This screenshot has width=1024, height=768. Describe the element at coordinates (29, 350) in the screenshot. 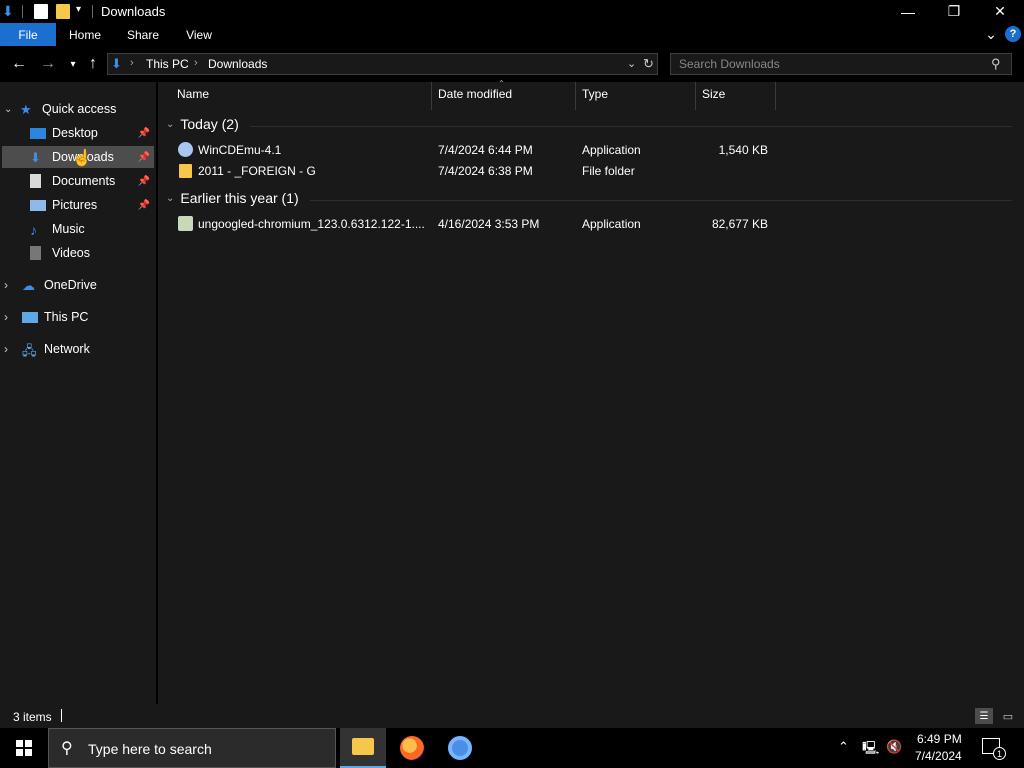

I see `network-icon: 🖧` at that location.